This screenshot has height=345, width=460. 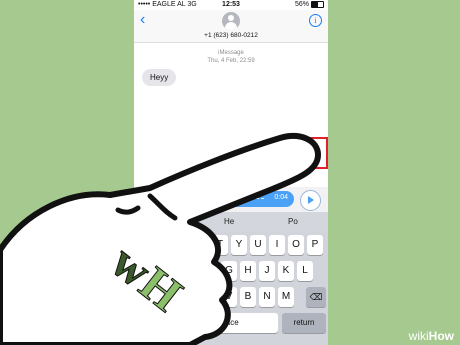 I want to click on keyboard-row-2: ASDFGHJKL, so click(x=231, y=271).